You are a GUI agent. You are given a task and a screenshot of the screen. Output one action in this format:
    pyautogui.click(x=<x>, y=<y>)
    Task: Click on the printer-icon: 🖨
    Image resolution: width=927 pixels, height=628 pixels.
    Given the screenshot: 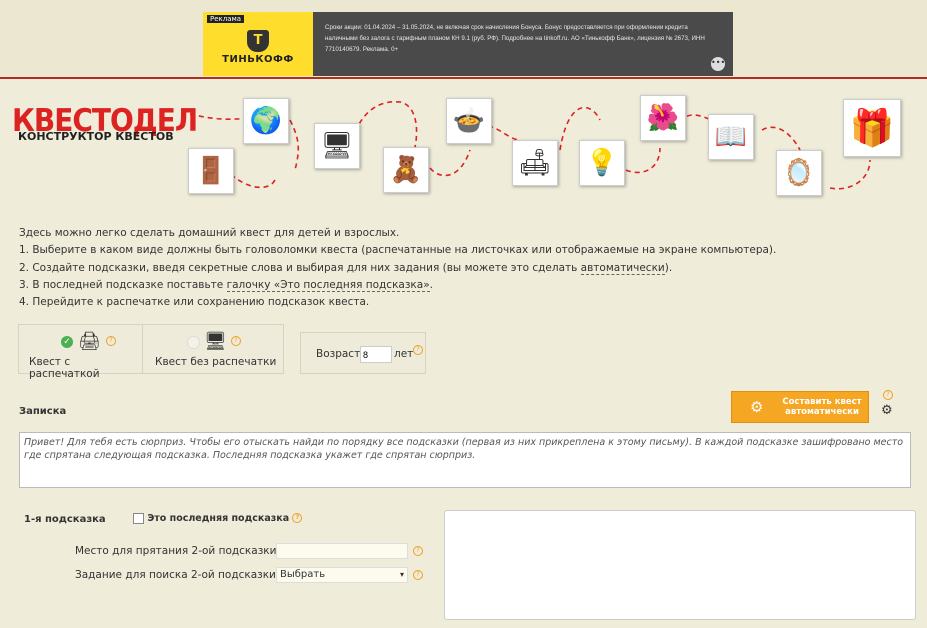 What is the action you would take?
    pyautogui.click(x=89, y=341)
    